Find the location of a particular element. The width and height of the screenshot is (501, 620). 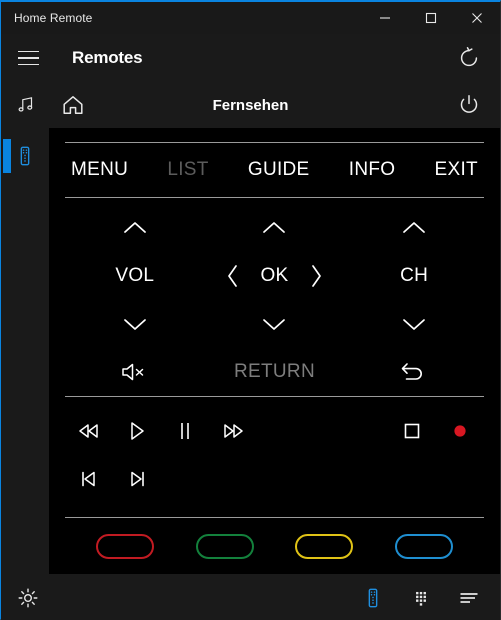

remote-icon is located at coordinates (25, 156).